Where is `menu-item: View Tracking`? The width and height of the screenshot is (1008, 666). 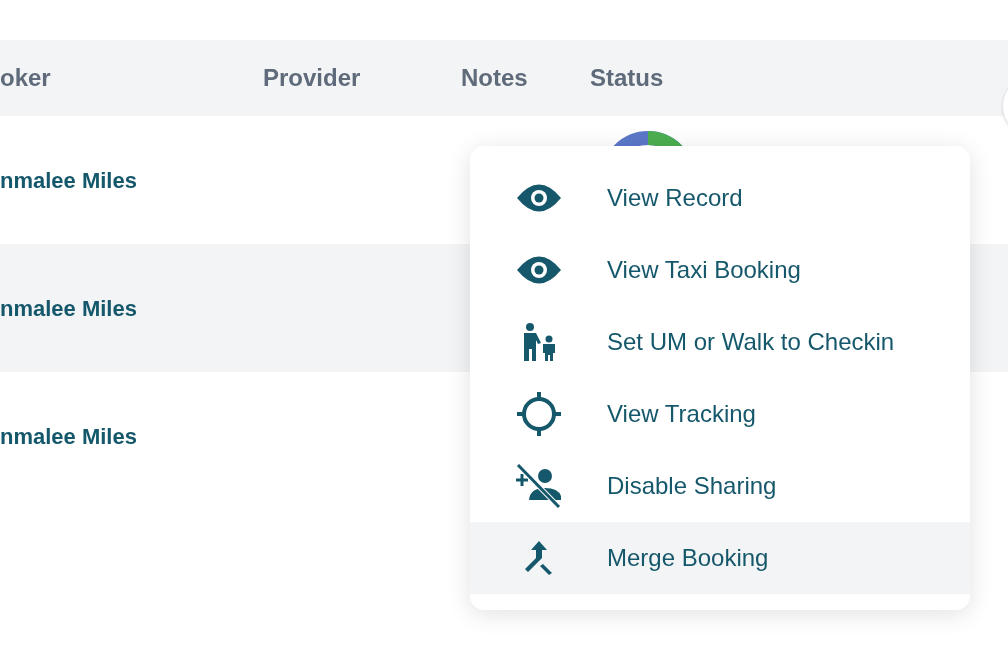
menu-item: View Tracking is located at coordinates (720, 414).